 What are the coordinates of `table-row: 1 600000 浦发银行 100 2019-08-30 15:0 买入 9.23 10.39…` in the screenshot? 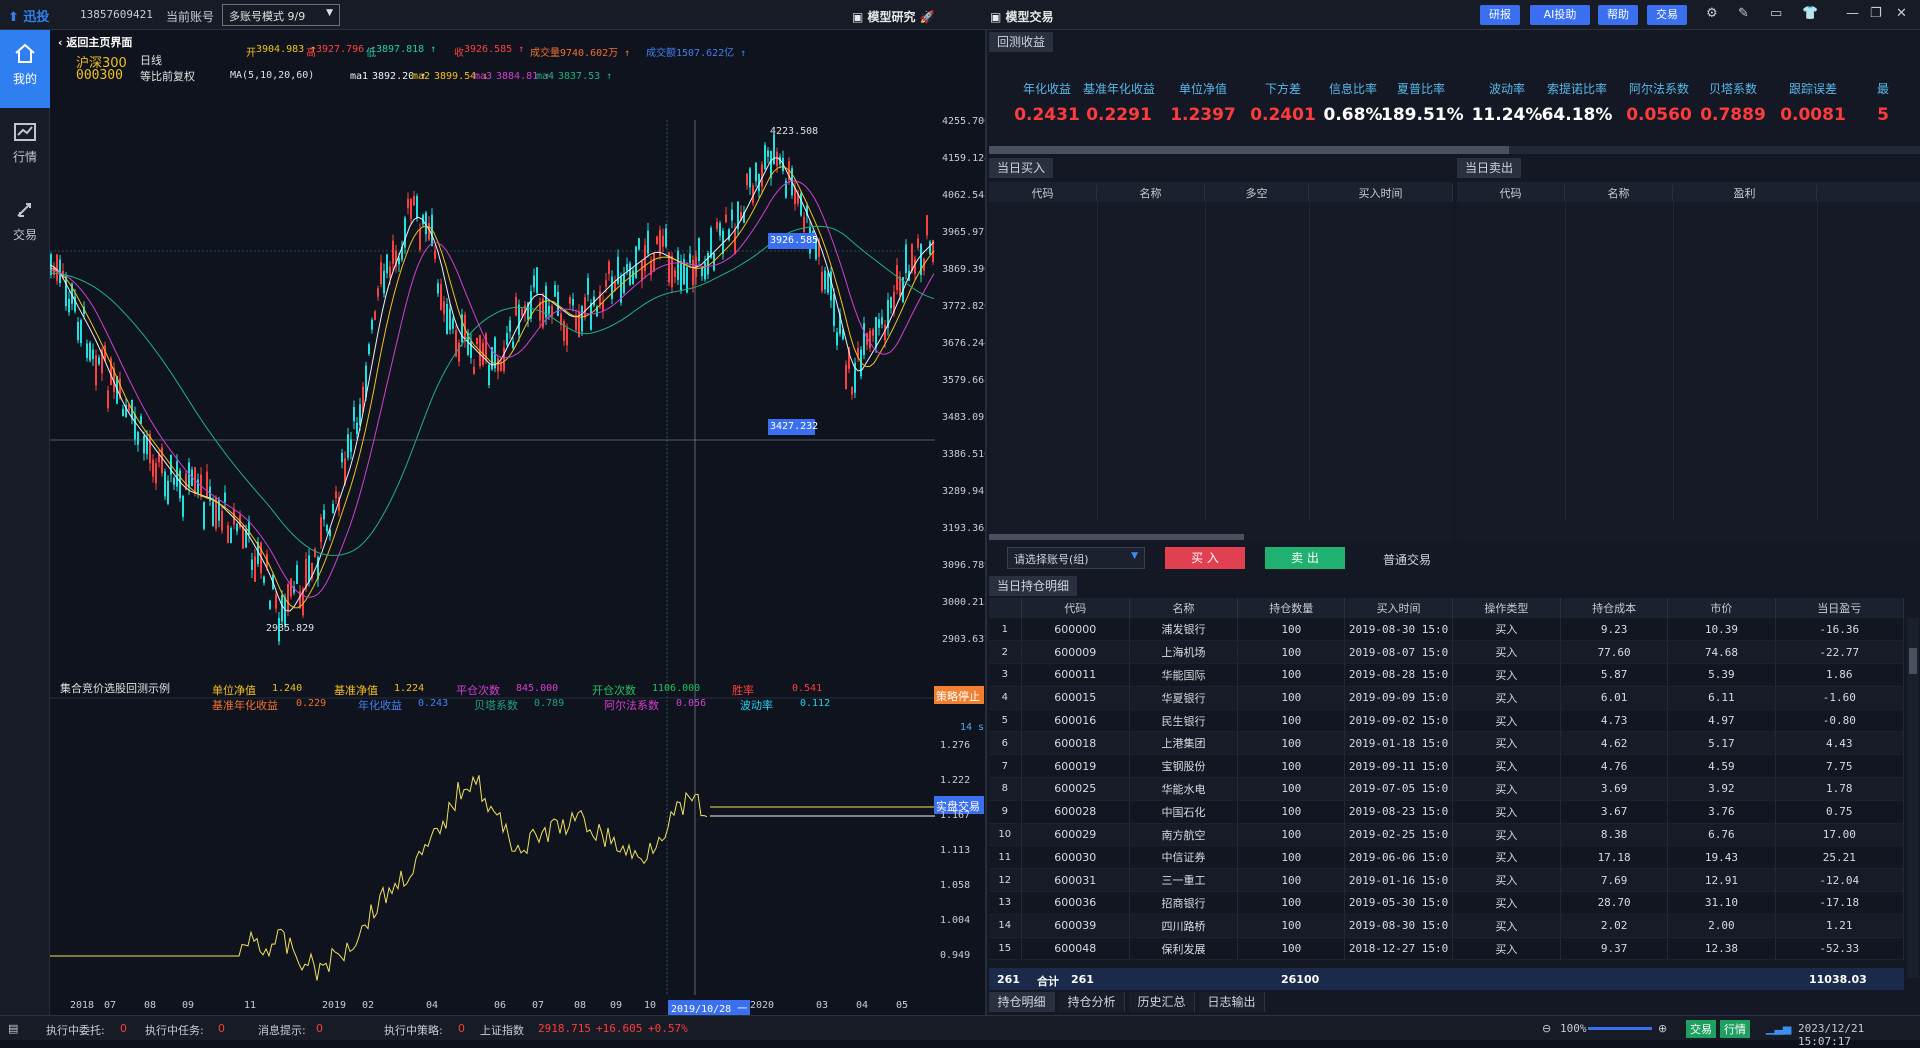 It's located at (1447, 630).